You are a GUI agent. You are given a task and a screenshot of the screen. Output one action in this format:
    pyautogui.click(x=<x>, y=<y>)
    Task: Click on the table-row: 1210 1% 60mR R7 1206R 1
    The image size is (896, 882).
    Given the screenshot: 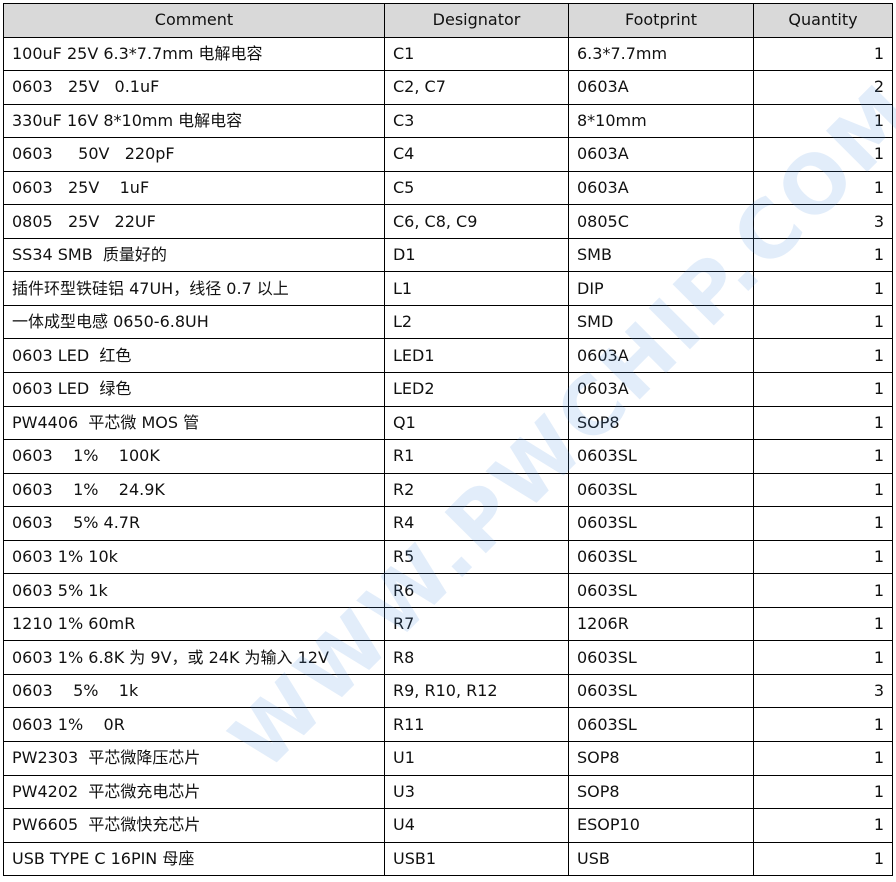 What is the action you would take?
    pyautogui.click(x=448, y=624)
    